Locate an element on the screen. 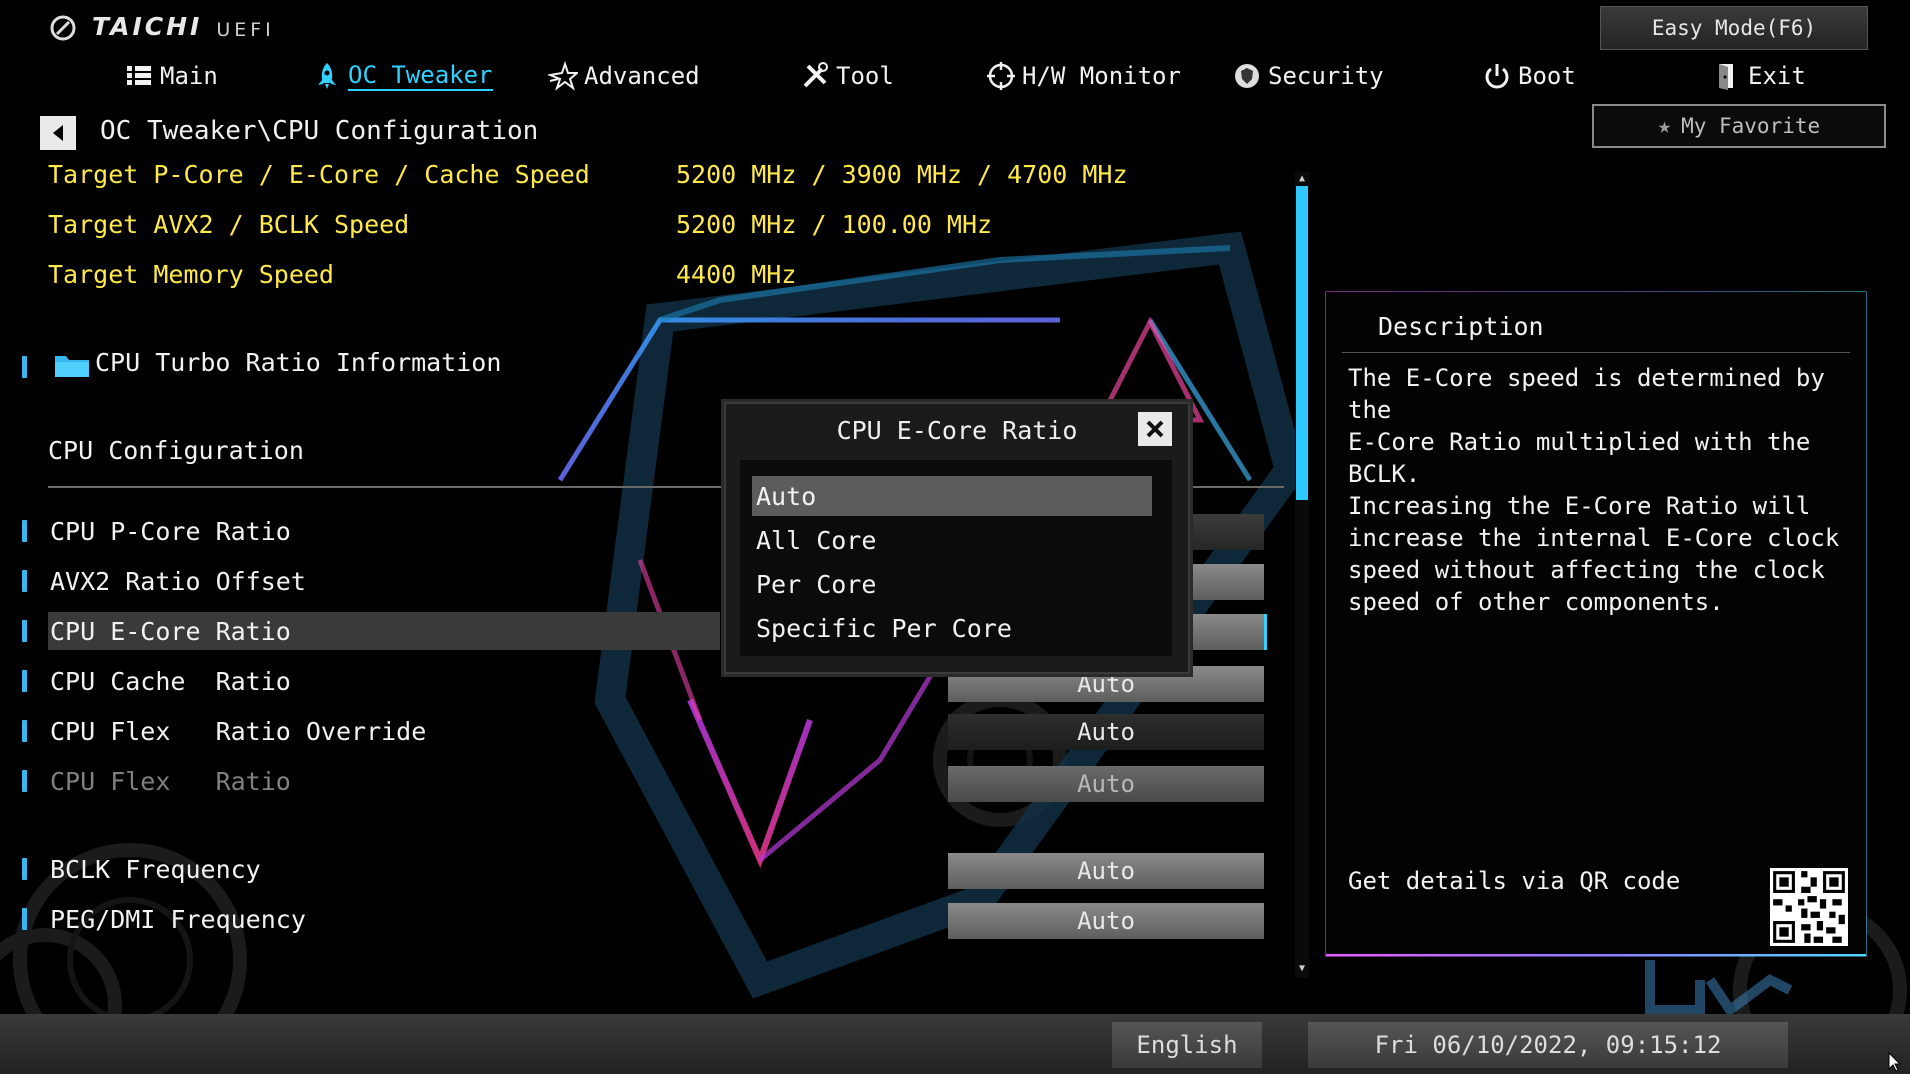 The width and height of the screenshot is (1910, 1074). back-button is located at coordinates (58, 133).